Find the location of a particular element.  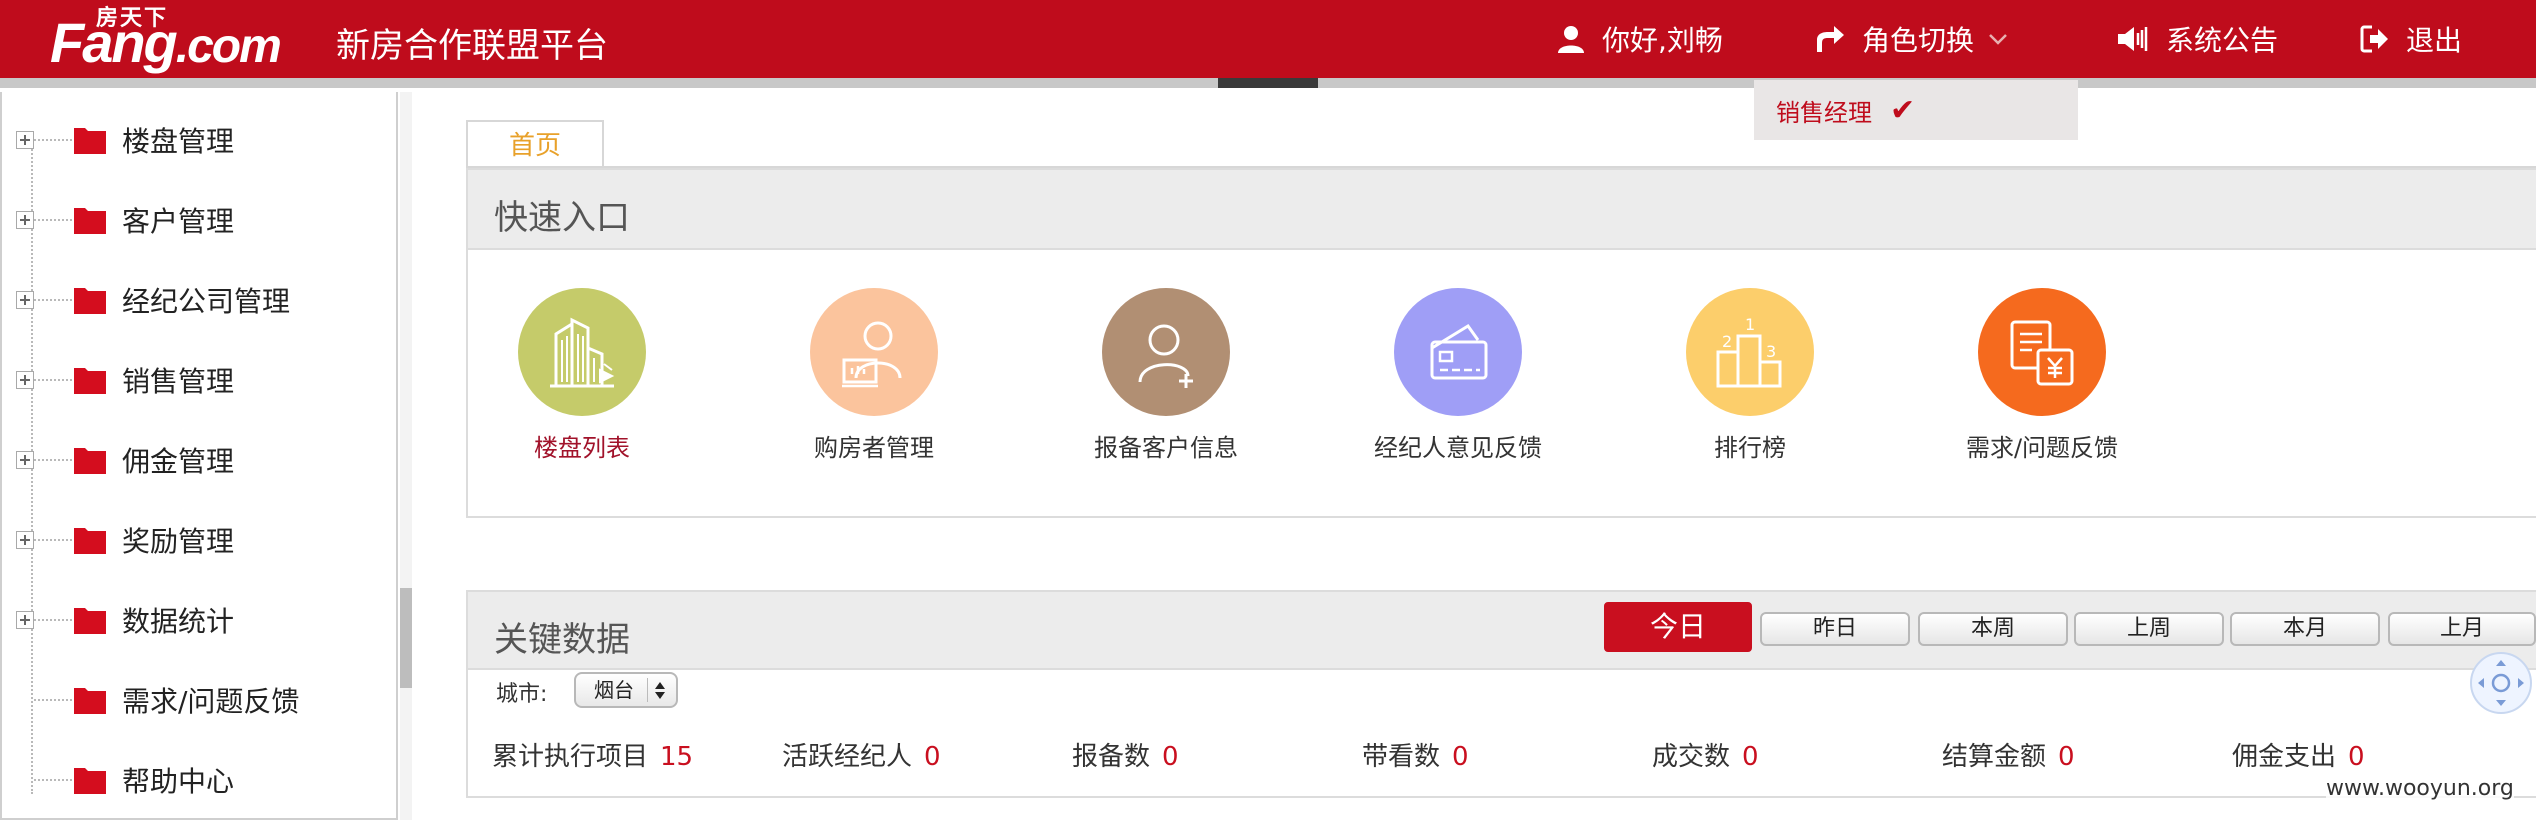

user-greeting: 你好,刘畅 is located at coordinates (1639, 39).